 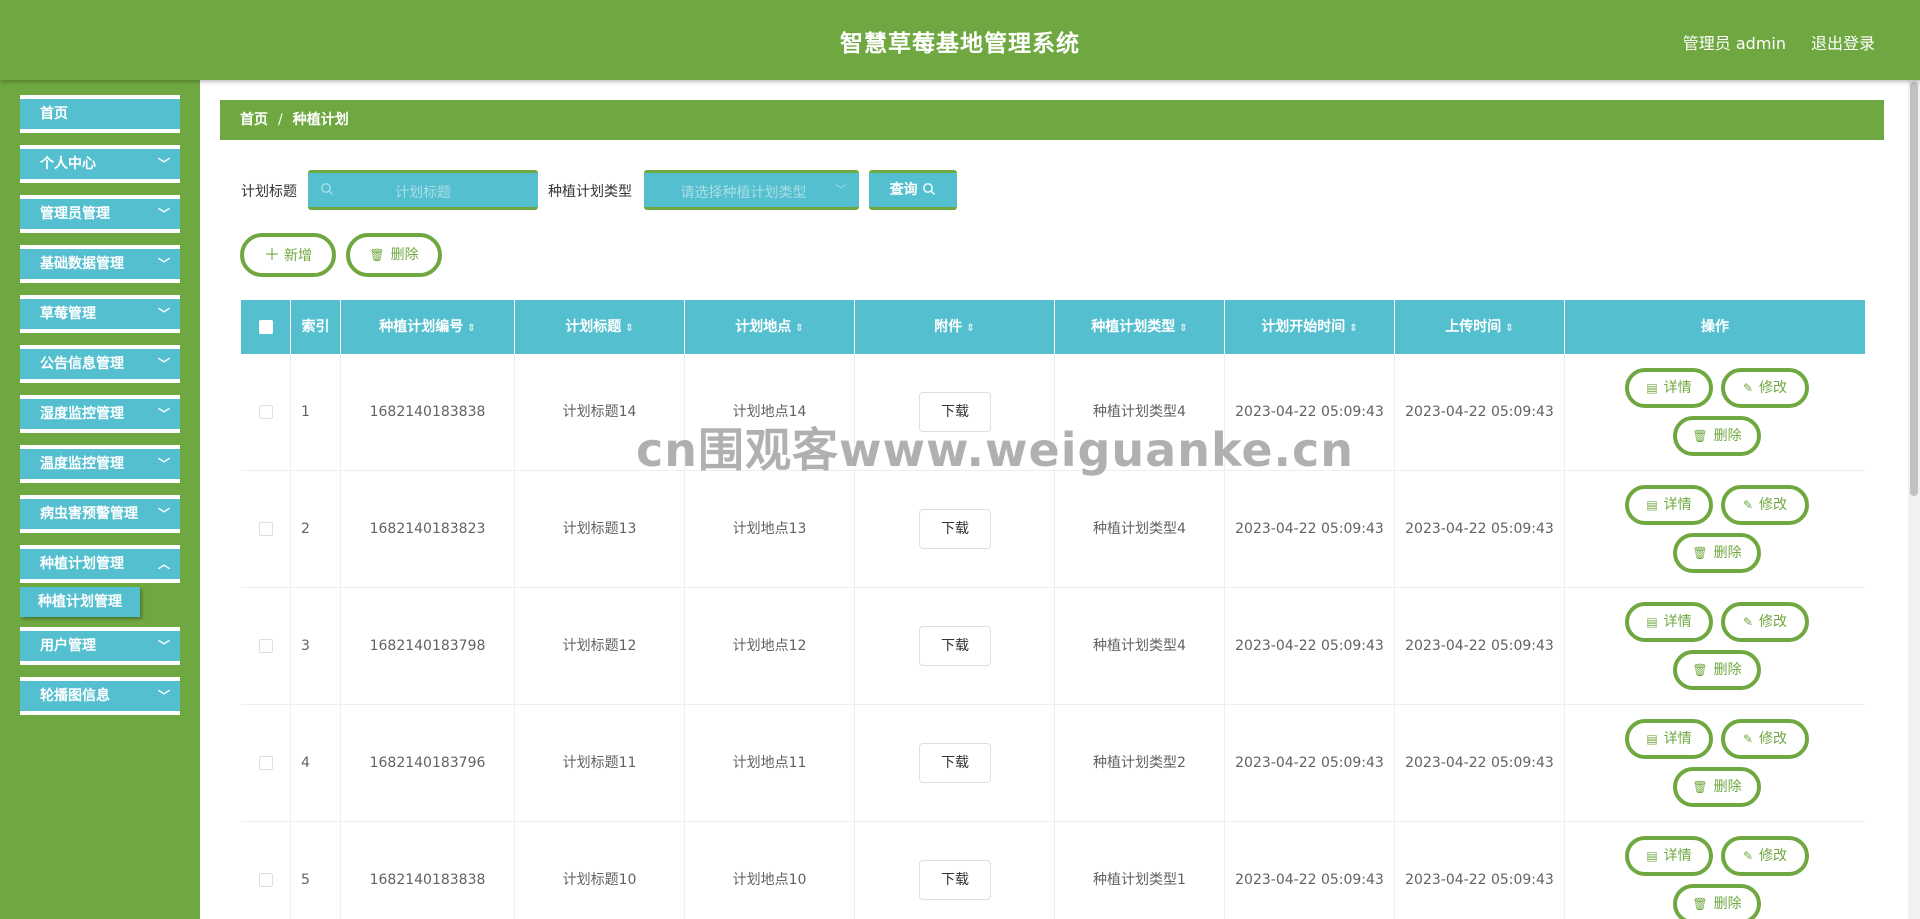 I want to click on column-header-start-time: 计划开始时间 ⇕, so click(x=1310, y=327).